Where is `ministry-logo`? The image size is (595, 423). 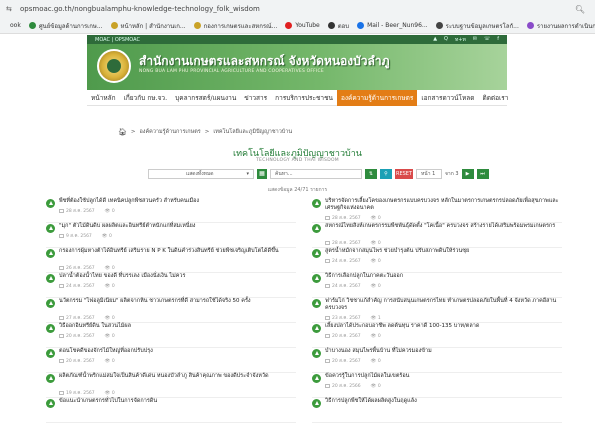
ministry-logo is located at coordinates (114, 66).